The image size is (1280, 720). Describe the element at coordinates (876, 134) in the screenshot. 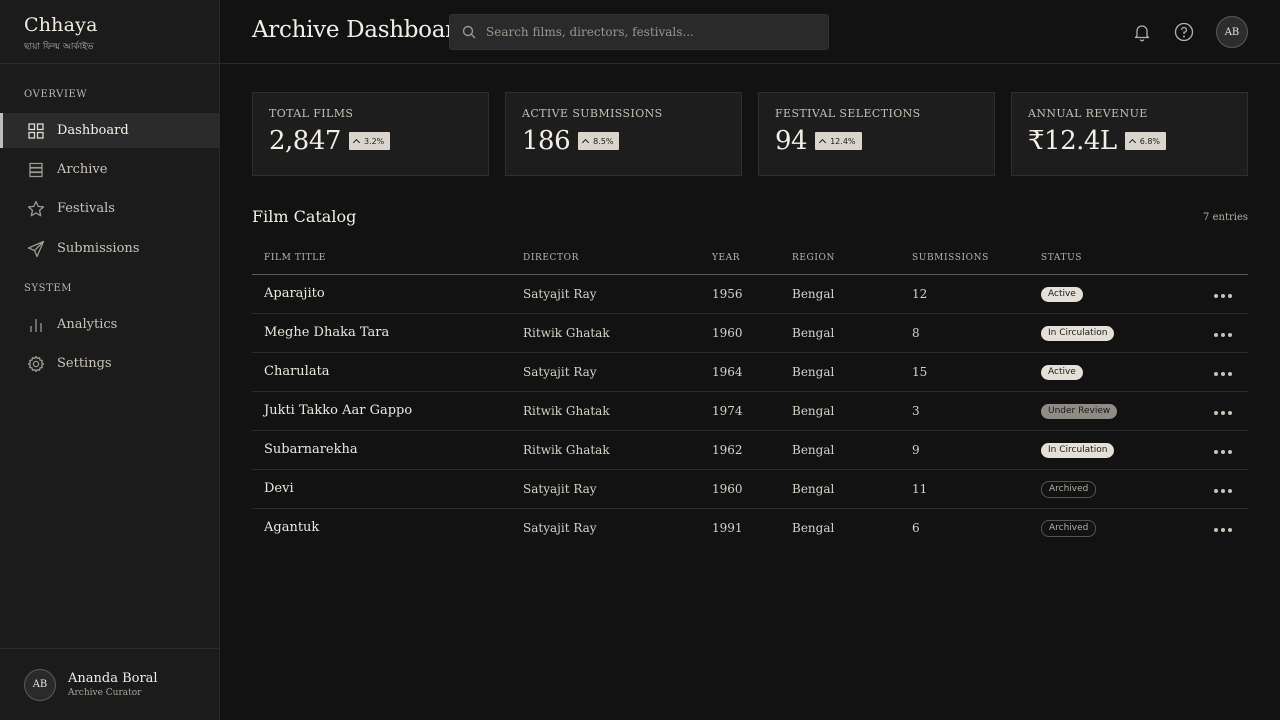

I see `stat-card-festival-selections: FESTIVAL SELECTIONS 94 12.4%` at that location.